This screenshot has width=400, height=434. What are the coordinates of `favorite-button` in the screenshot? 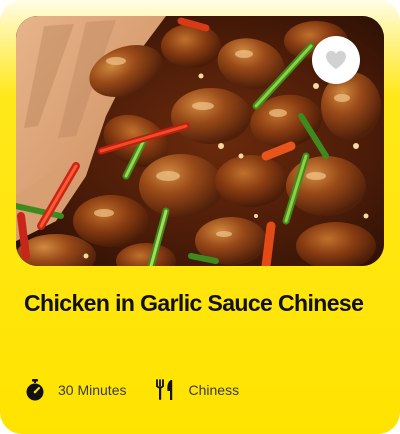 It's located at (336, 60).